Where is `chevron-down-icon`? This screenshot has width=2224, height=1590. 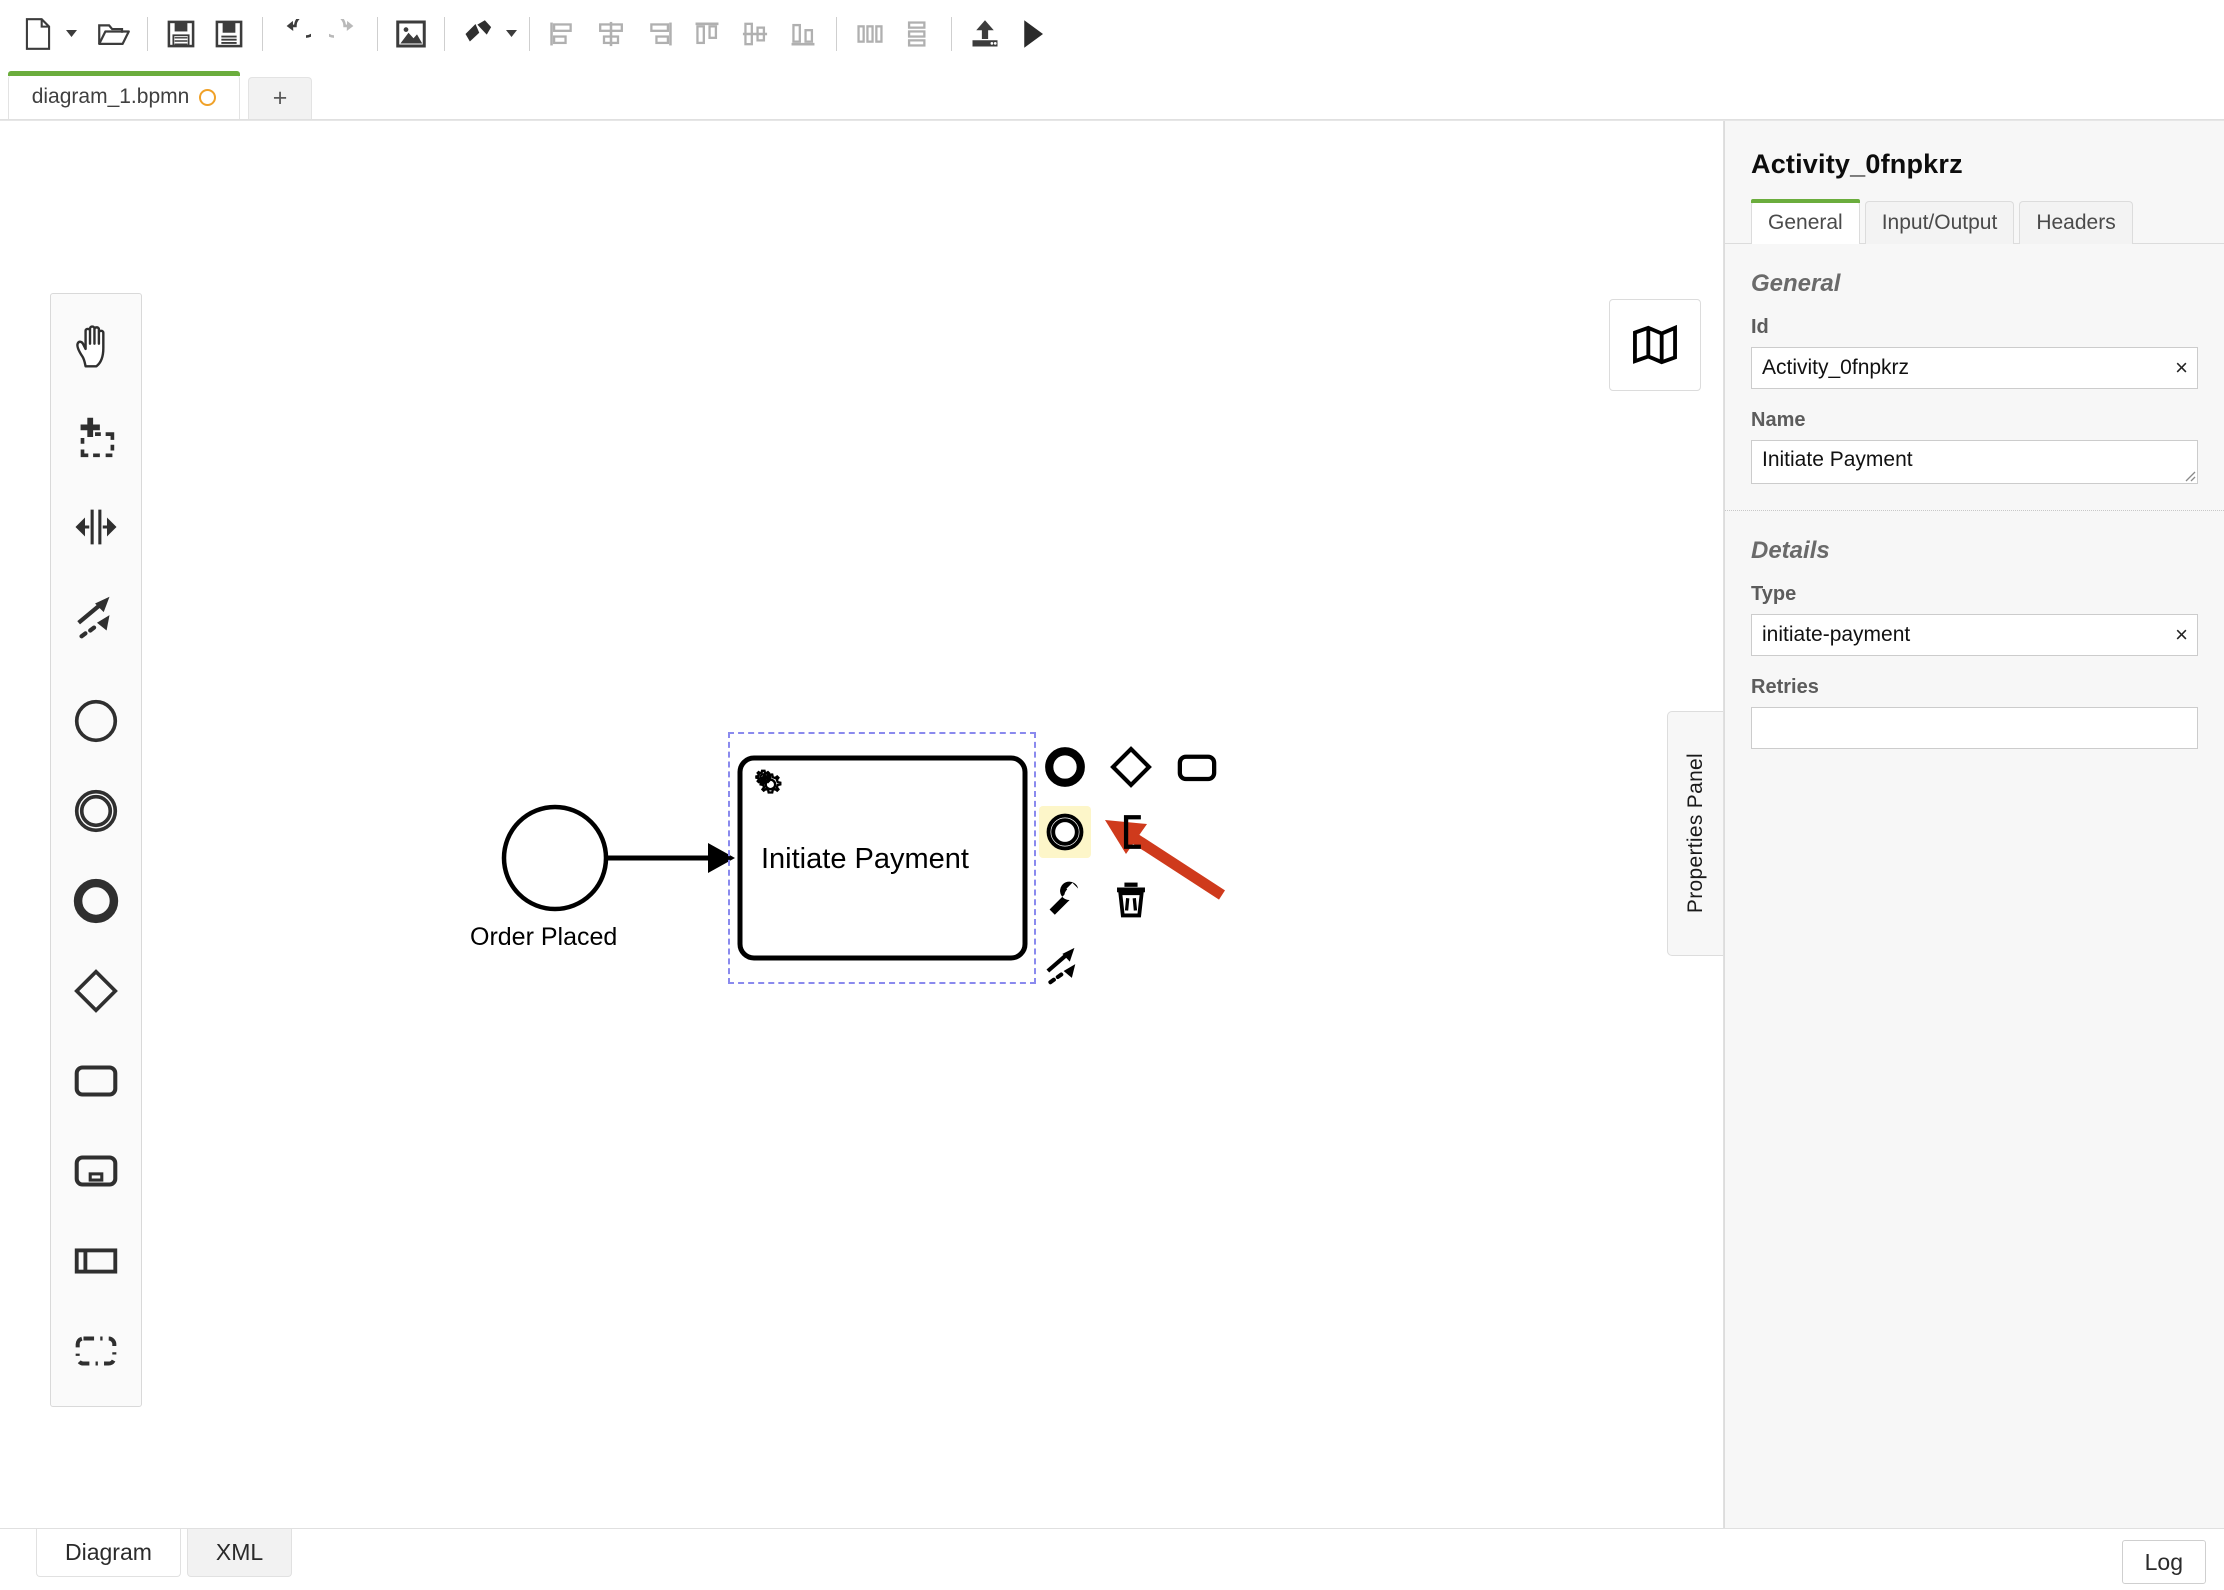
chevron-down-icon is located at coordinates (511, 33).